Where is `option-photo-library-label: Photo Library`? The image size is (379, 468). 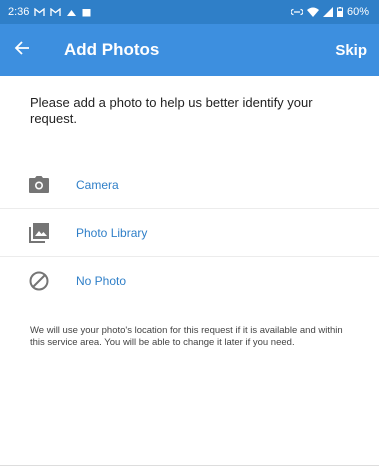
option-photo-library-label: Photo Library is located at coordinates (112, 232).